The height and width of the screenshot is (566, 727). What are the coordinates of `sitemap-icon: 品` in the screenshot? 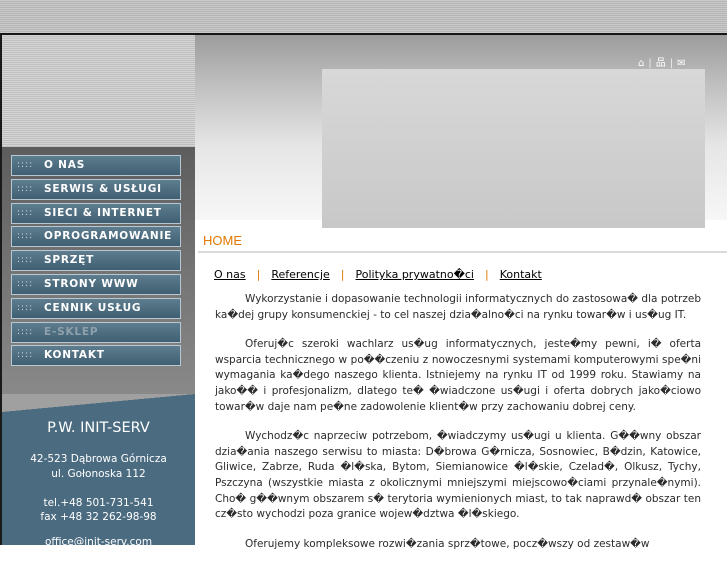 It's located at (661, 61).